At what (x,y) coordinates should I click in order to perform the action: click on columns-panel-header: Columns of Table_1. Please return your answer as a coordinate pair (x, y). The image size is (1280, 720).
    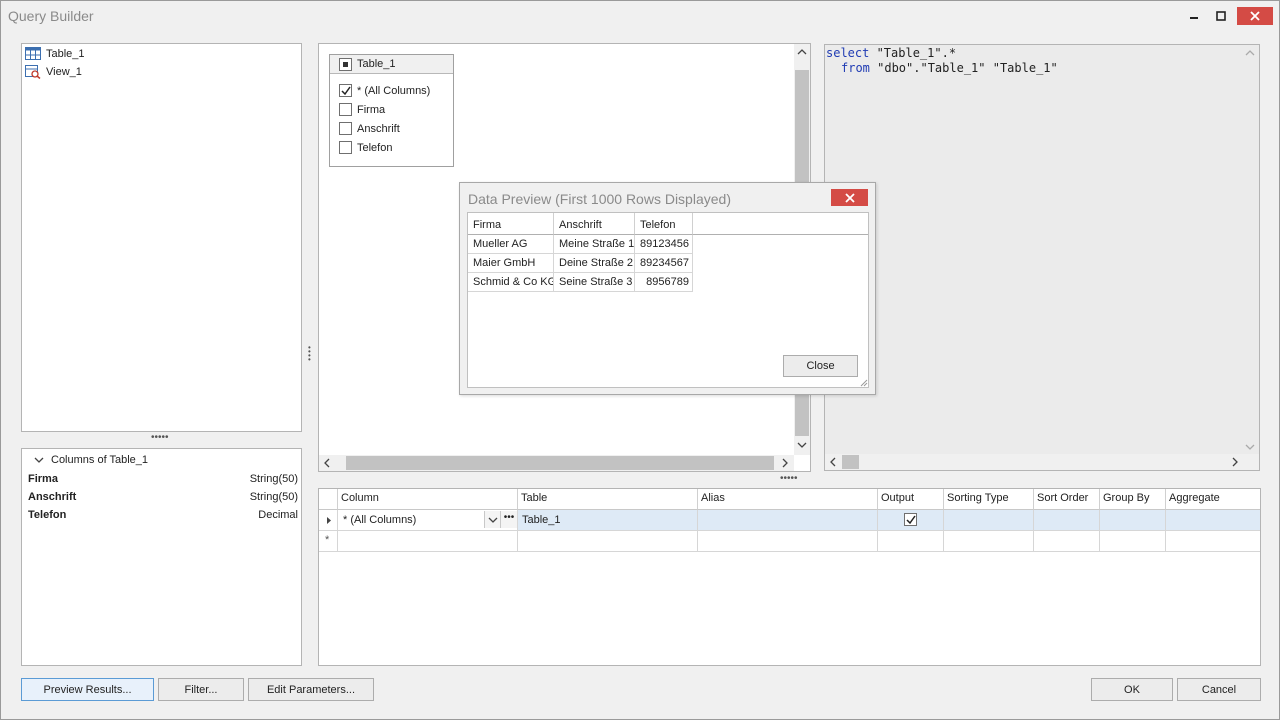
    Looking at the image, I should click on (91, 460).